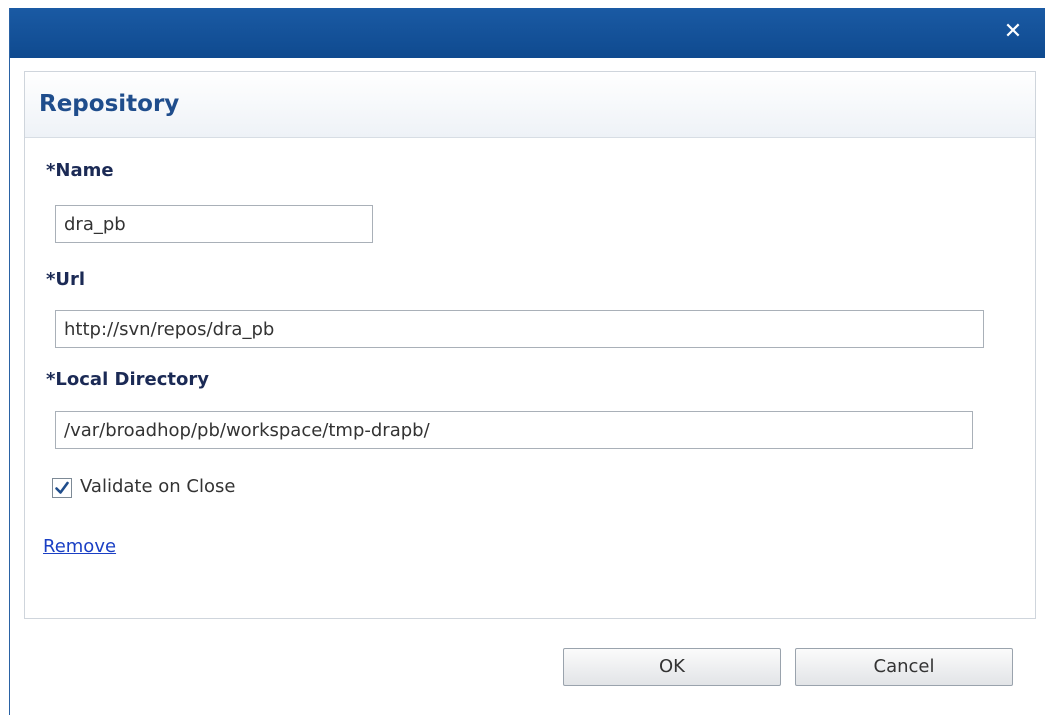  What do you see at coordinates (109, 104) in the screenshot?
I see `panel-title: Repository` at bounding box center [109, 104].